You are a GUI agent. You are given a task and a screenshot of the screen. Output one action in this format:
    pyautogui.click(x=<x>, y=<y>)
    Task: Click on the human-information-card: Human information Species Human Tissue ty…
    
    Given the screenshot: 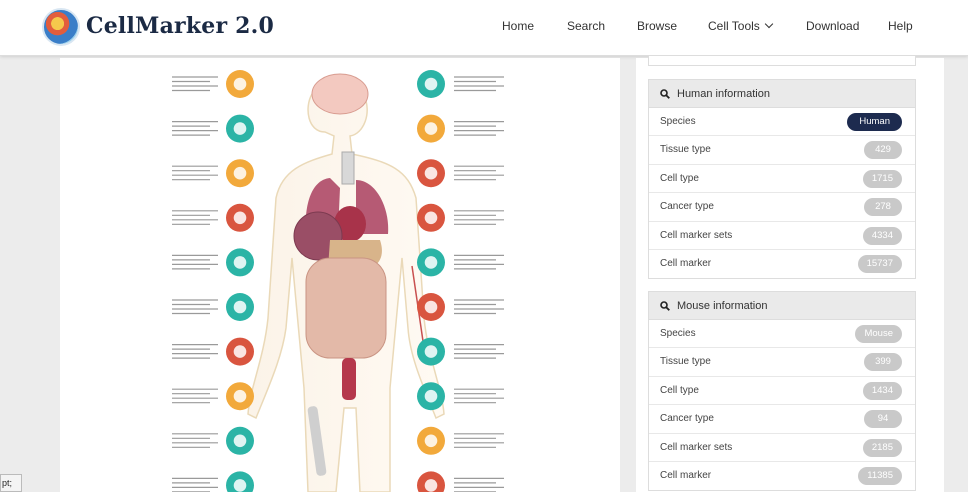 What is the action you would take?
    pyautogui.click(x=782, y=179)
    